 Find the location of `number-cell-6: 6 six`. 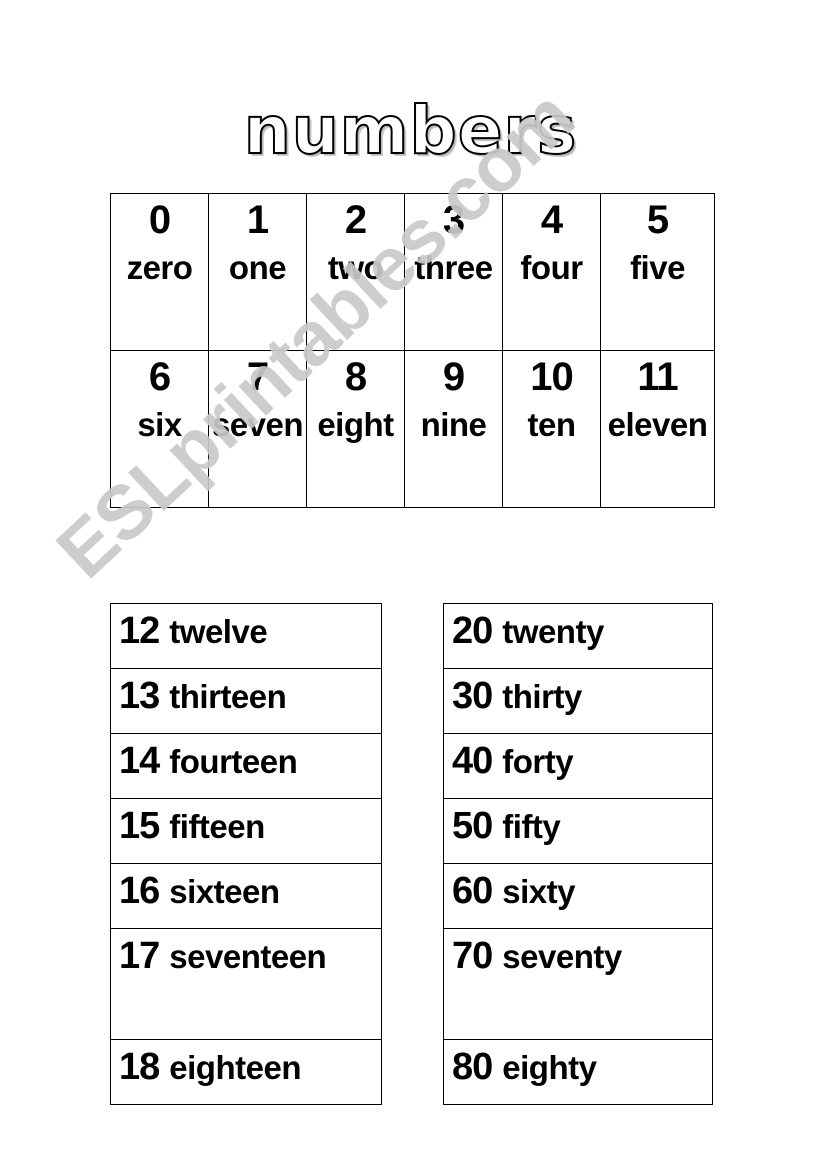

number-cell-6: 6 six is located at coordinates (159, 429).